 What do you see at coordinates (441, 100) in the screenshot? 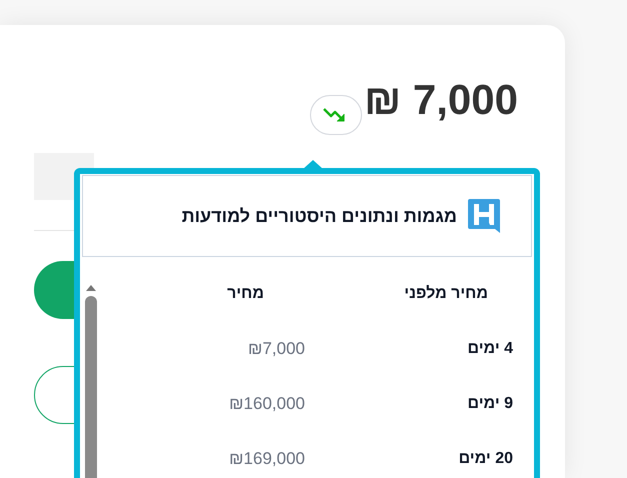
I see `price-text: ₪ 7,000` at bounding box center [441, 100].